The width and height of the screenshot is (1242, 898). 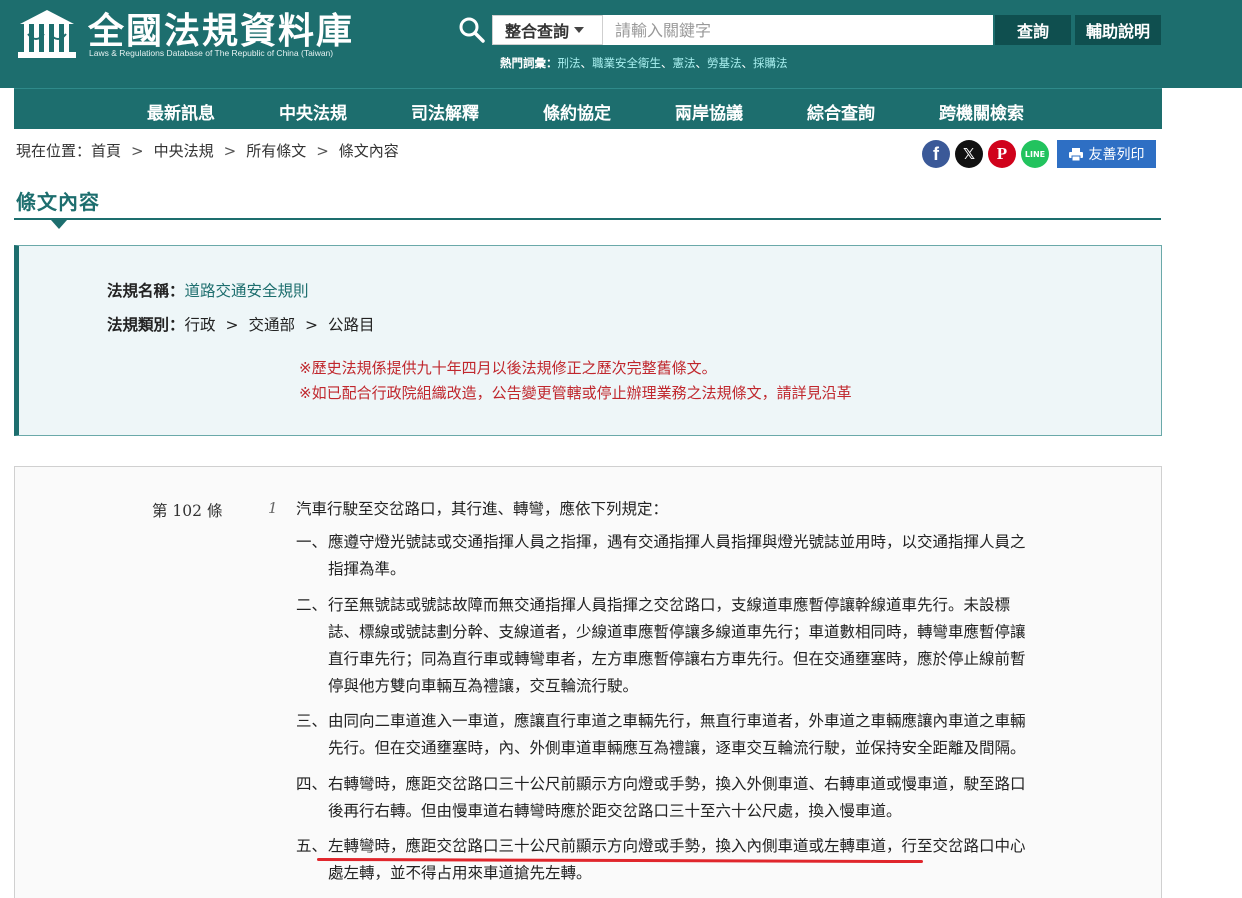 What do you see at coordinates (575, 392) in the screenshot?
I see `reorg-note: ※如已配合行政院組織改造，公告變更管轄或停止辦理業務之法規條文，請詳見沿革` at bounding box center [575, 392].